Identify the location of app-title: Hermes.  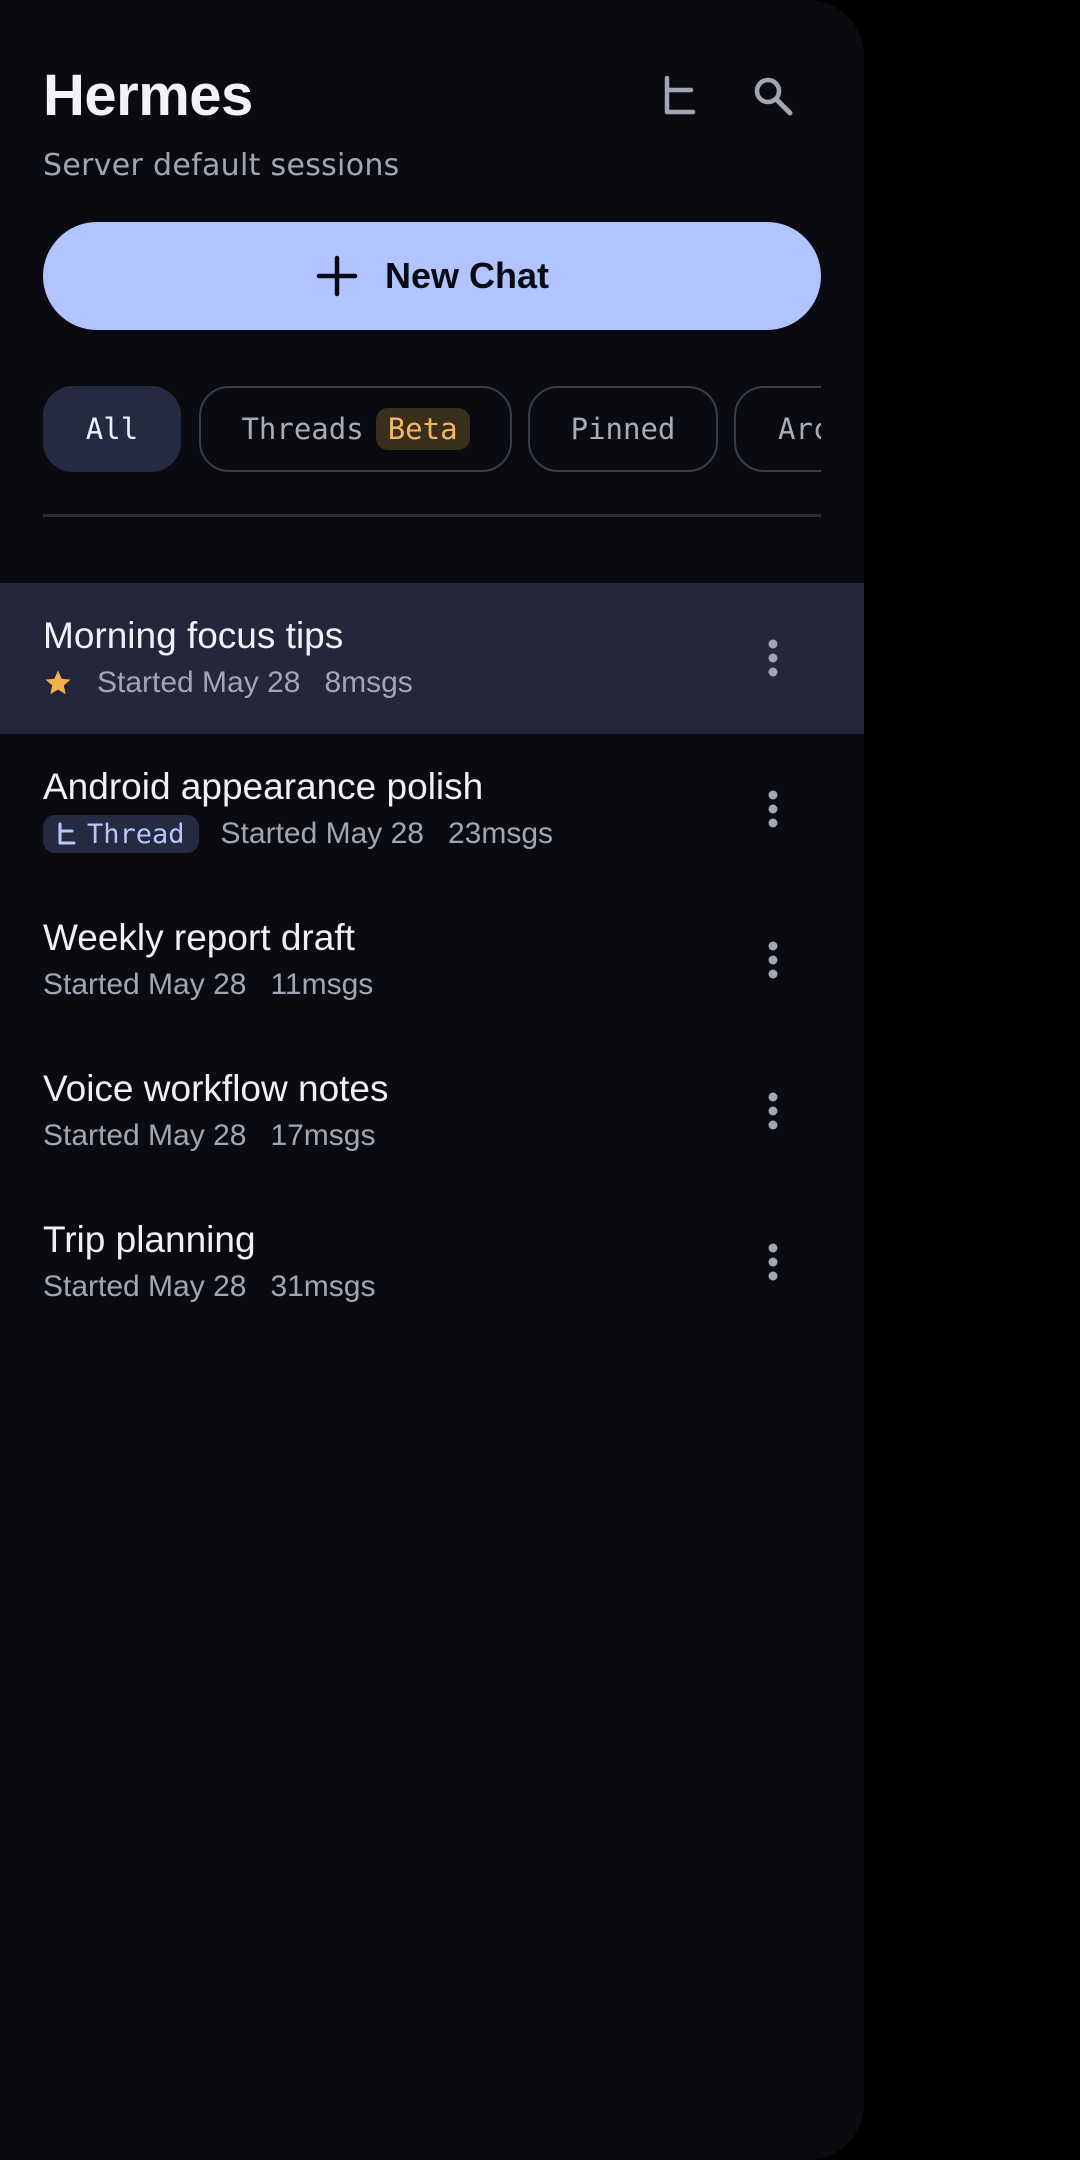
(148, 95).